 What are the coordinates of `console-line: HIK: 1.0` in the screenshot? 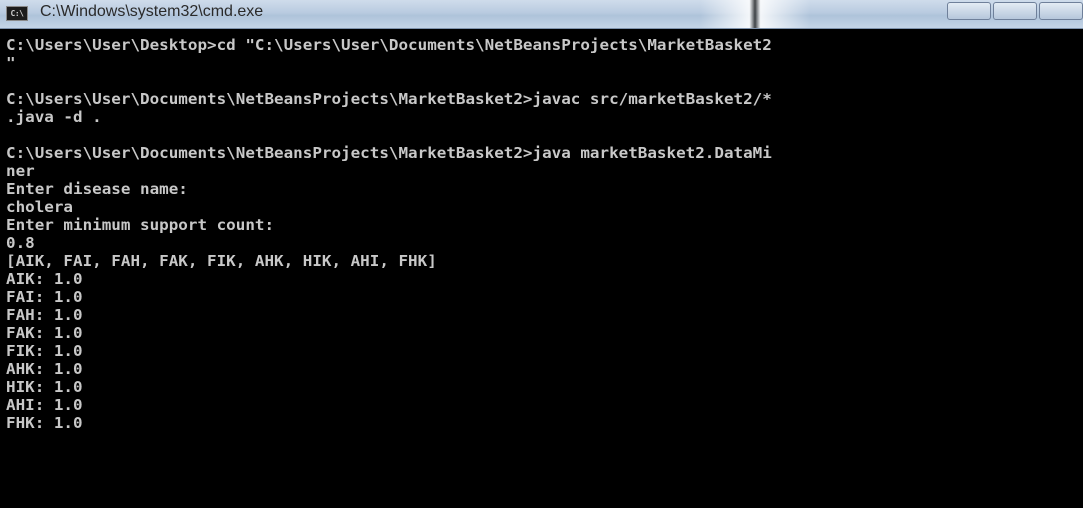 It's located at (44, 387).